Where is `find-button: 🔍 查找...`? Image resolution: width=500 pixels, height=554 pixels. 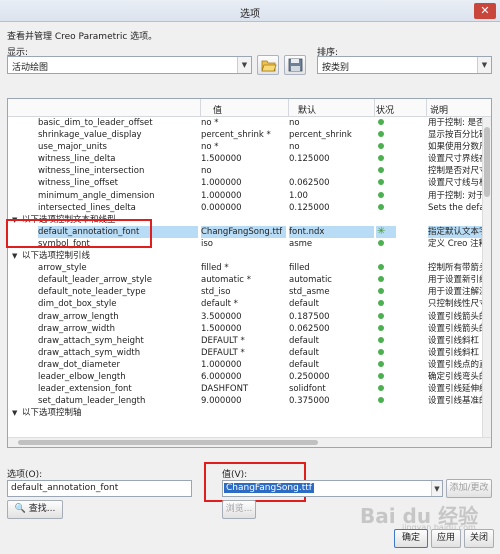 find-button: 🔍 查找... is located at coordinates (35, 509).